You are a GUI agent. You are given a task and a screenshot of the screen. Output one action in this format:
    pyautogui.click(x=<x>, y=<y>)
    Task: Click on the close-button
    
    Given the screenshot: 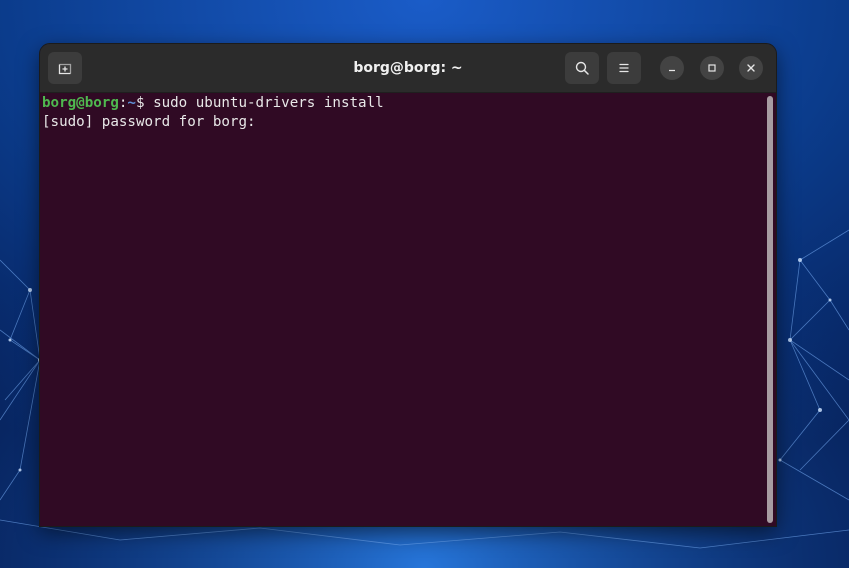 What is the action you would take?
    pyautogui.click(x=751, y=68)
    